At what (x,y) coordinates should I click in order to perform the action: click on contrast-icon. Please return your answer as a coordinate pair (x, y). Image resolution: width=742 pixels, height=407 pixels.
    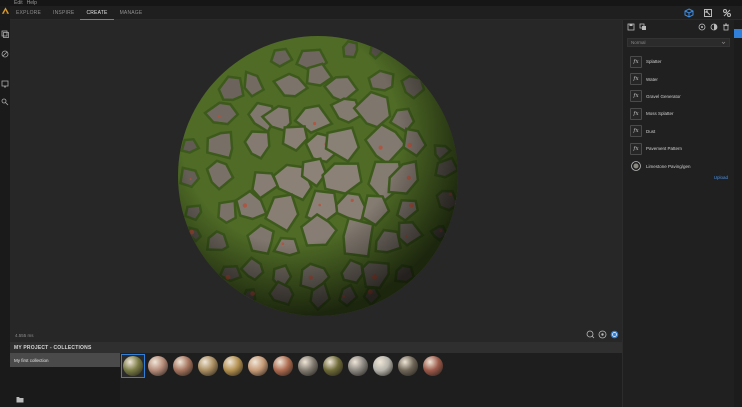
    Looking at the image, I should click on (714, 27).